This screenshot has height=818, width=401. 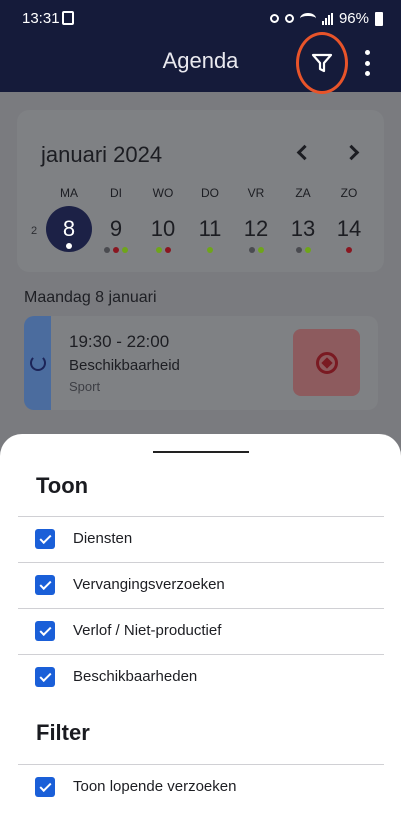 I want to click on sheet-drag-handle, so click(x=201, y=452).